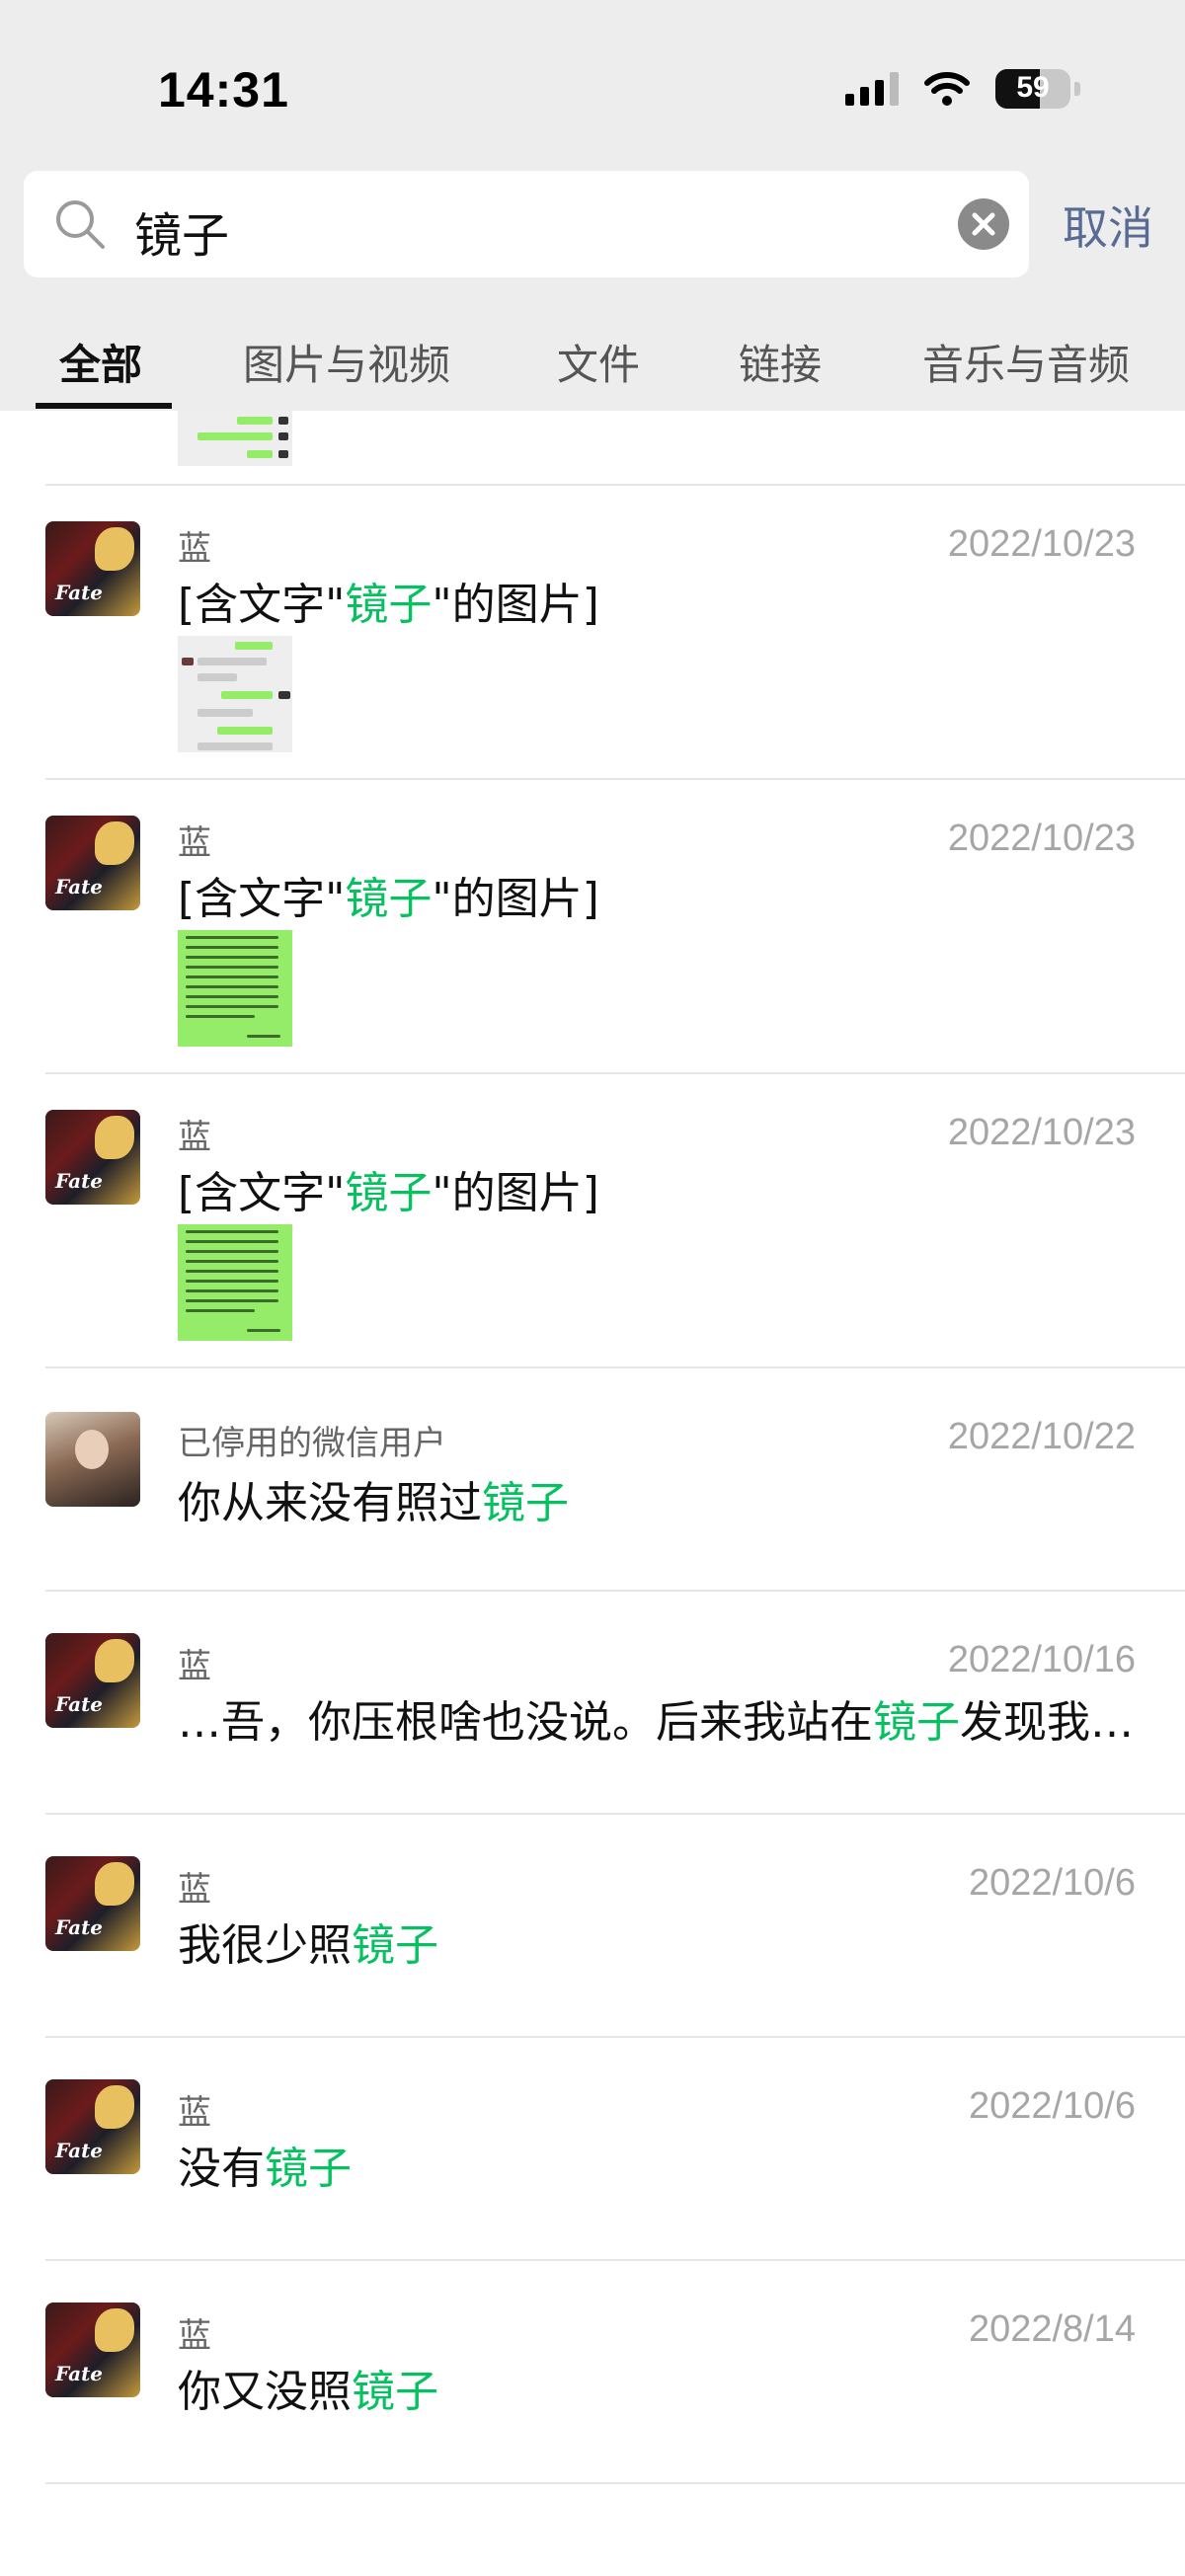 This screenshot has height=2576, width=1185. What do you see at coordinates (100, 362) in the screenshot?
I see `tab-all: 全部` at bounding box center [100, 362].